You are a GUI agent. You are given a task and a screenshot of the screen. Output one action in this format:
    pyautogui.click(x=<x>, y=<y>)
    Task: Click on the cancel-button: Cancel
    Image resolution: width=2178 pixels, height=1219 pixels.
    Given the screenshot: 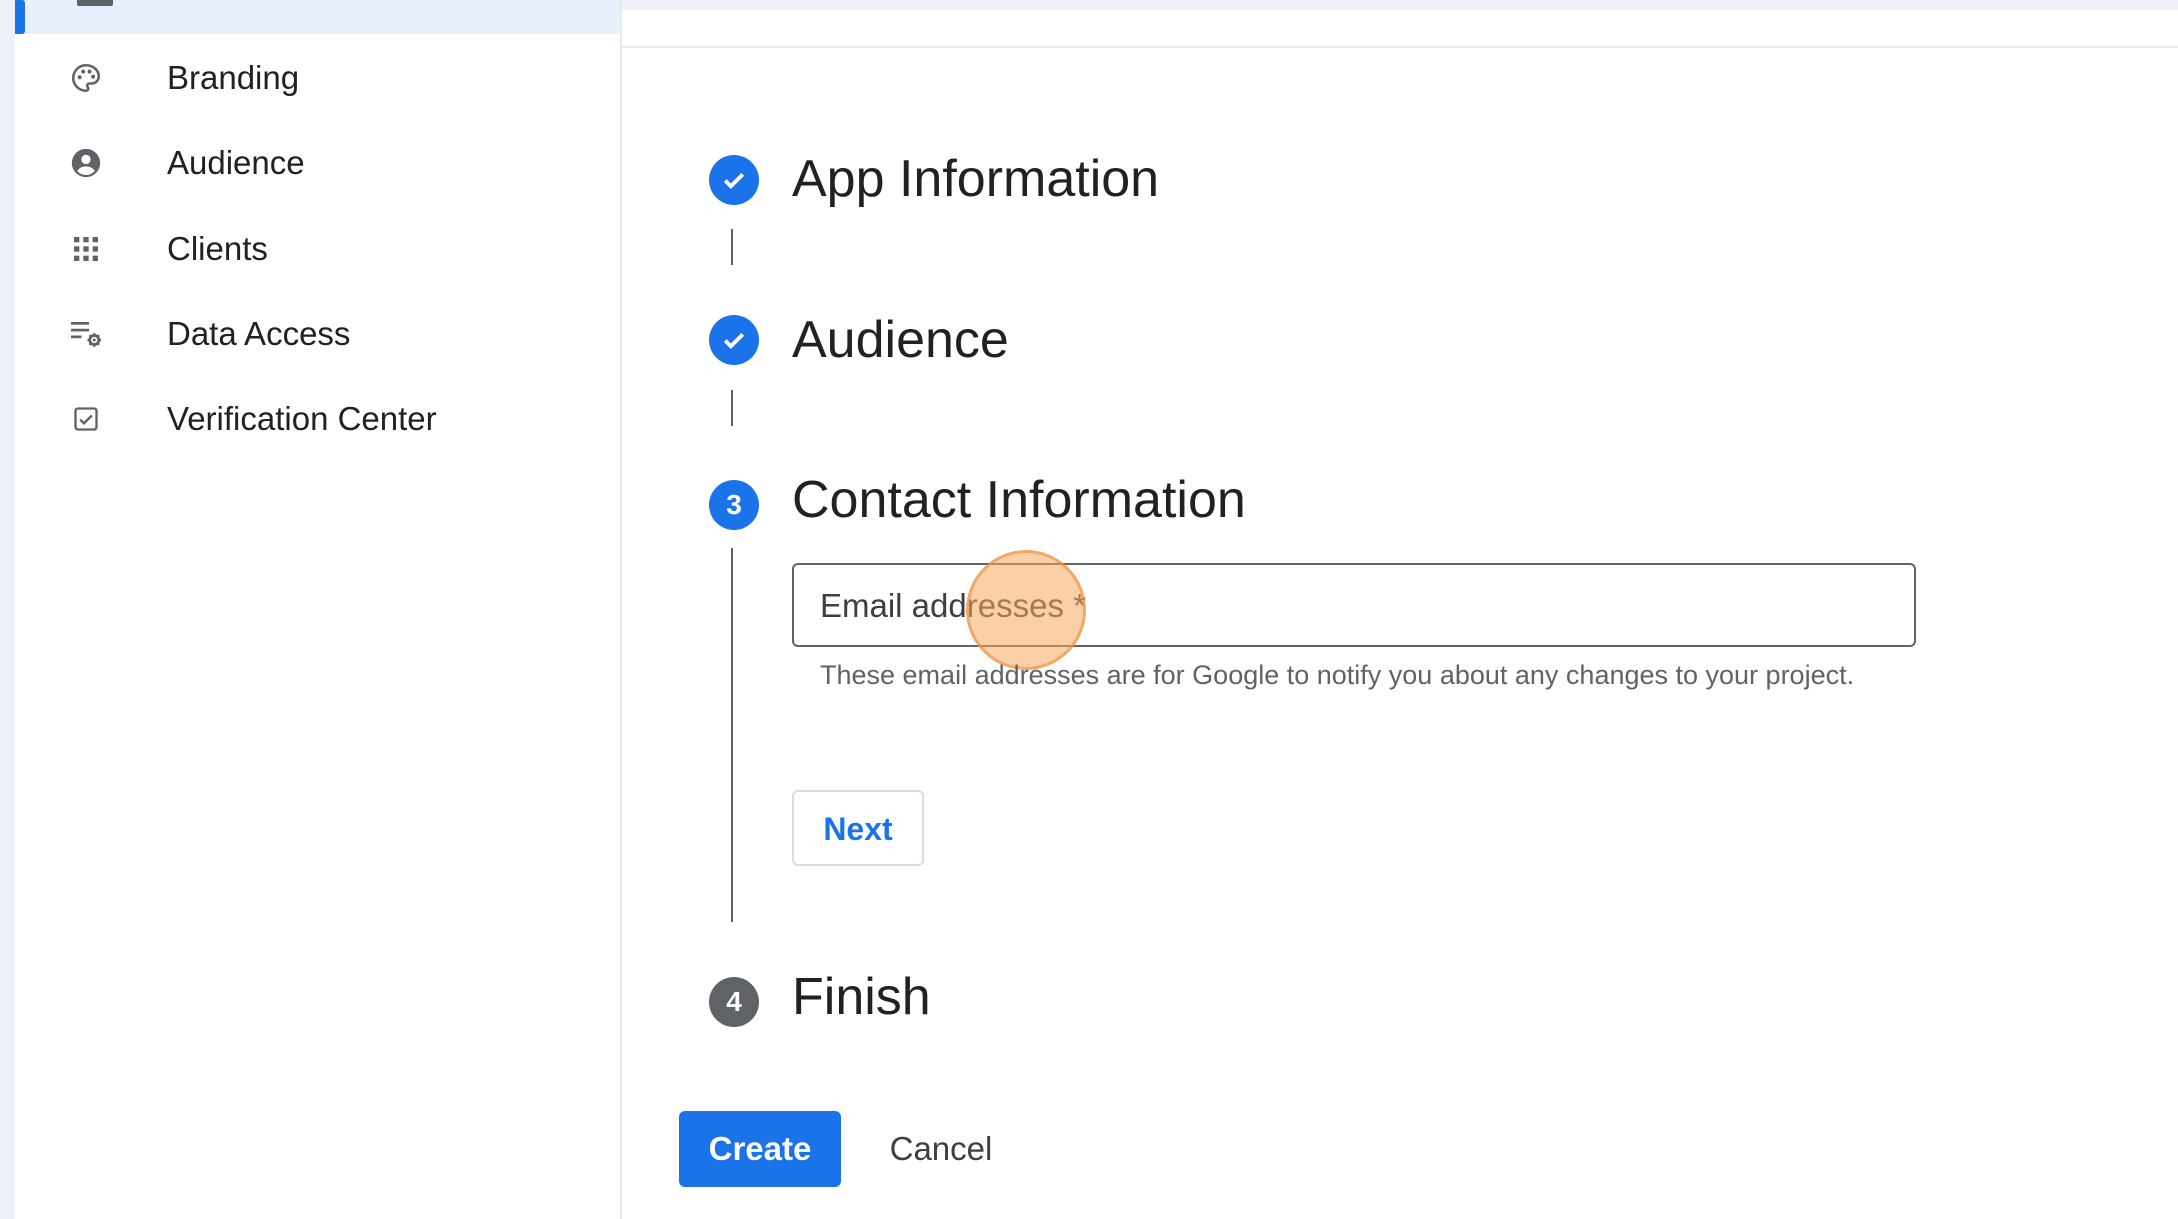 What is the action you would take?
    pyautogui.click(x=941, y=1149)
    